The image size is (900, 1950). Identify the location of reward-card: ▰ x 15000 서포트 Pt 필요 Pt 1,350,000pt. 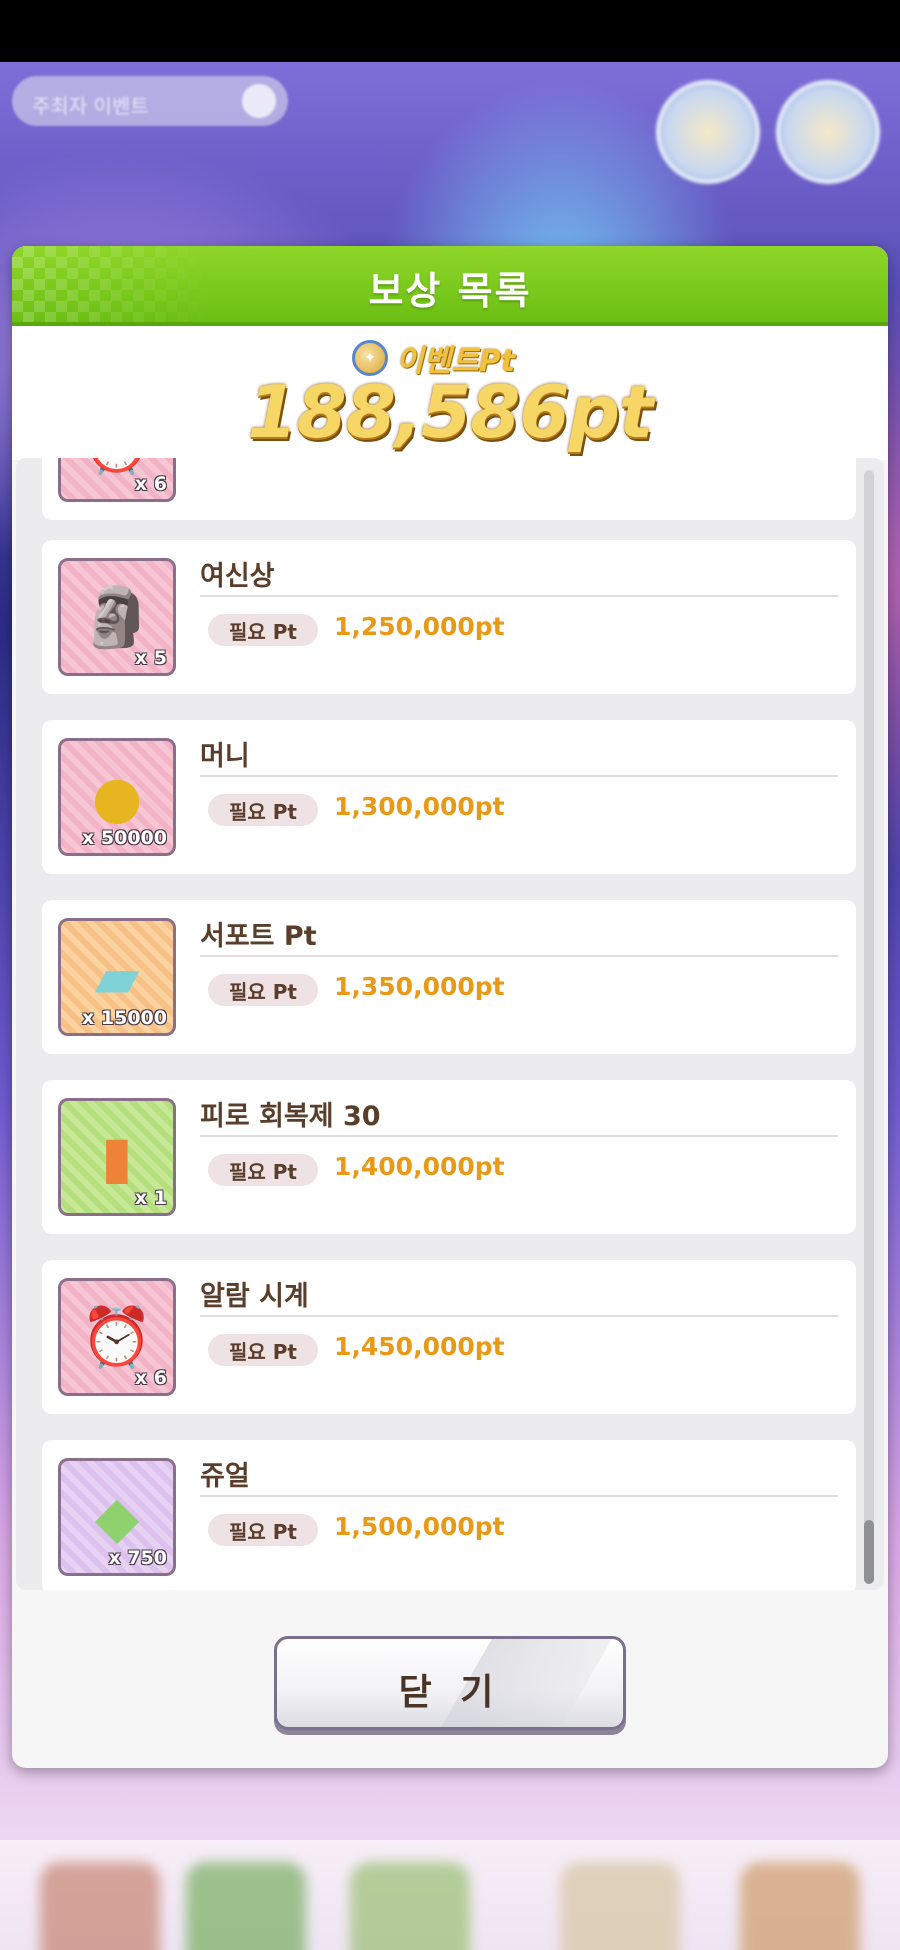
(449, 977).